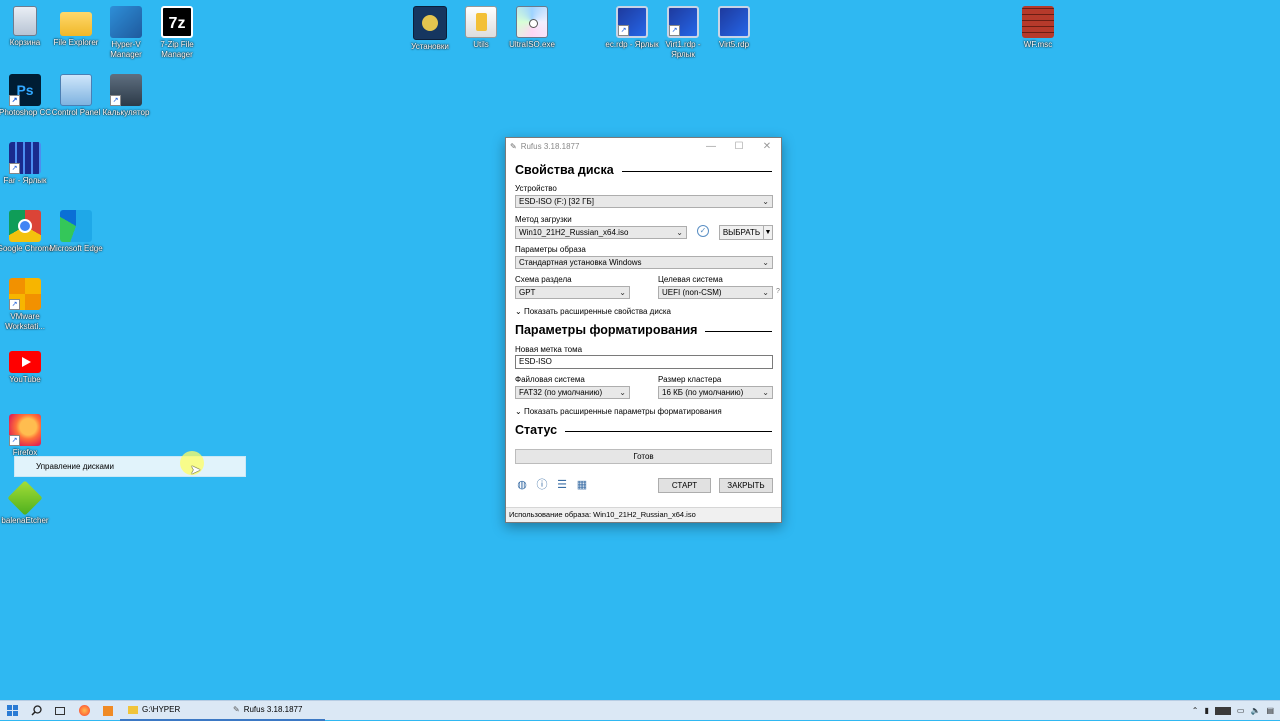 The height and width of the screenshot is (721, 1280). I want to click on language-globe-icon: ◍, so click(522, 485).